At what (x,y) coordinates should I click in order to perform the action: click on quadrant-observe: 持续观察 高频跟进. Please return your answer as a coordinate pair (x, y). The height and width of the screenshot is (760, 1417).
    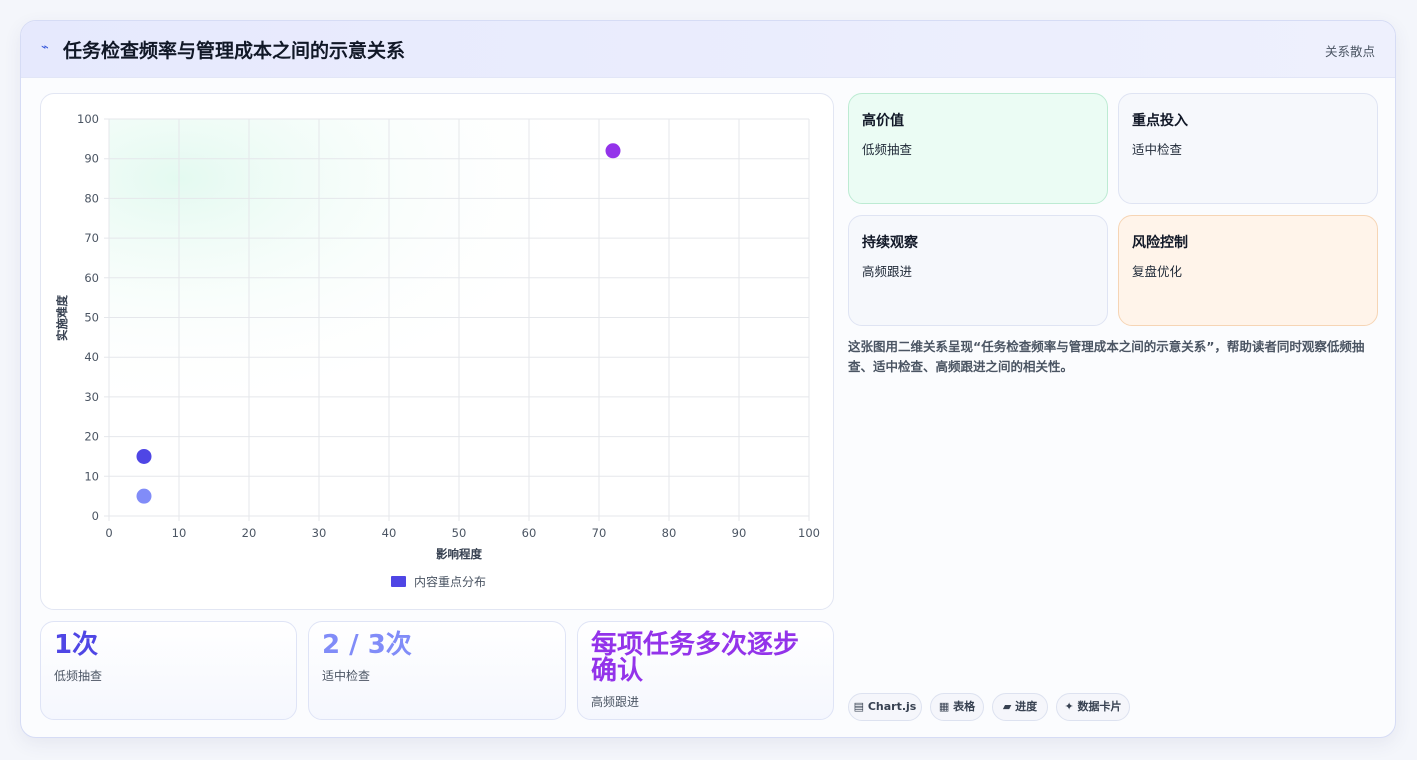
    Looking at the image, I should click on (978, 270).